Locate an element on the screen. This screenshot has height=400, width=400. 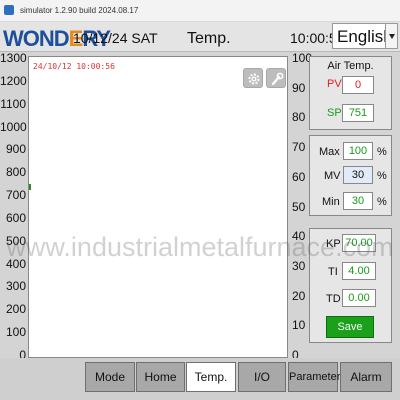
tab-mode: Mode is located at coordinates (110, 377).